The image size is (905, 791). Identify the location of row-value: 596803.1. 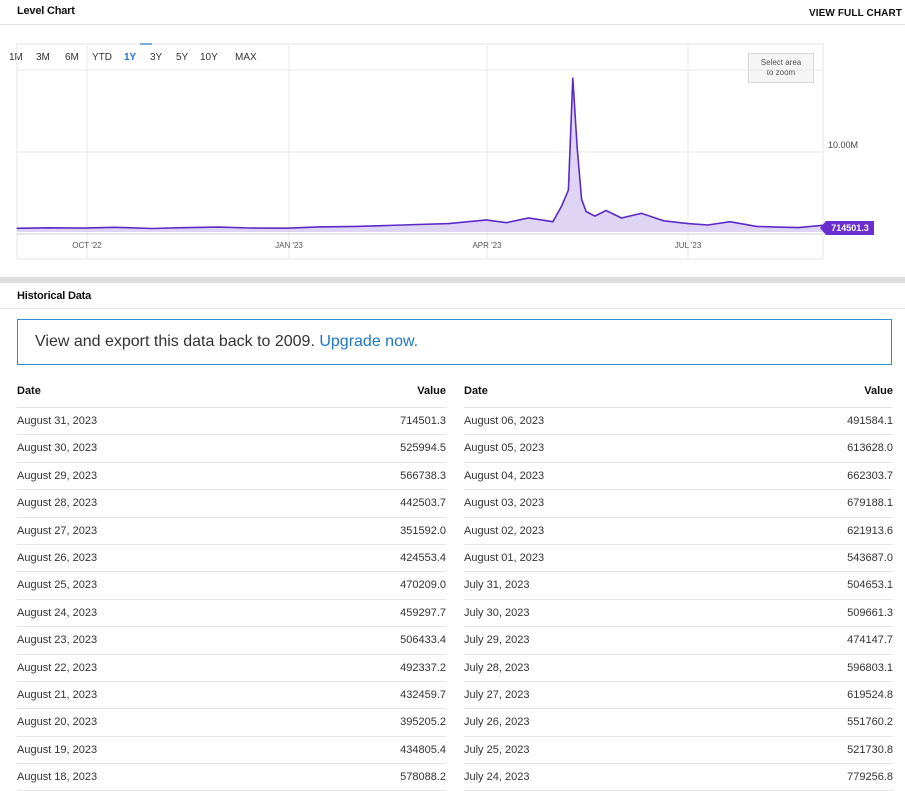
(870, 667).